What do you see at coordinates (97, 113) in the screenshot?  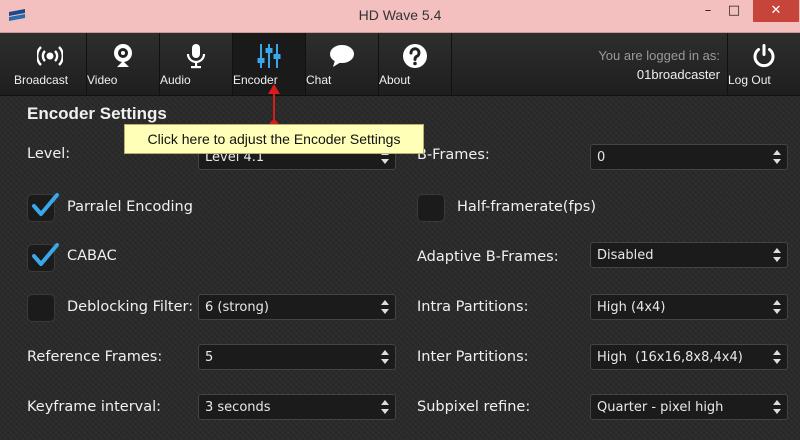 I see `section-title: Encoder Settings` at bounding box center [97, 113].